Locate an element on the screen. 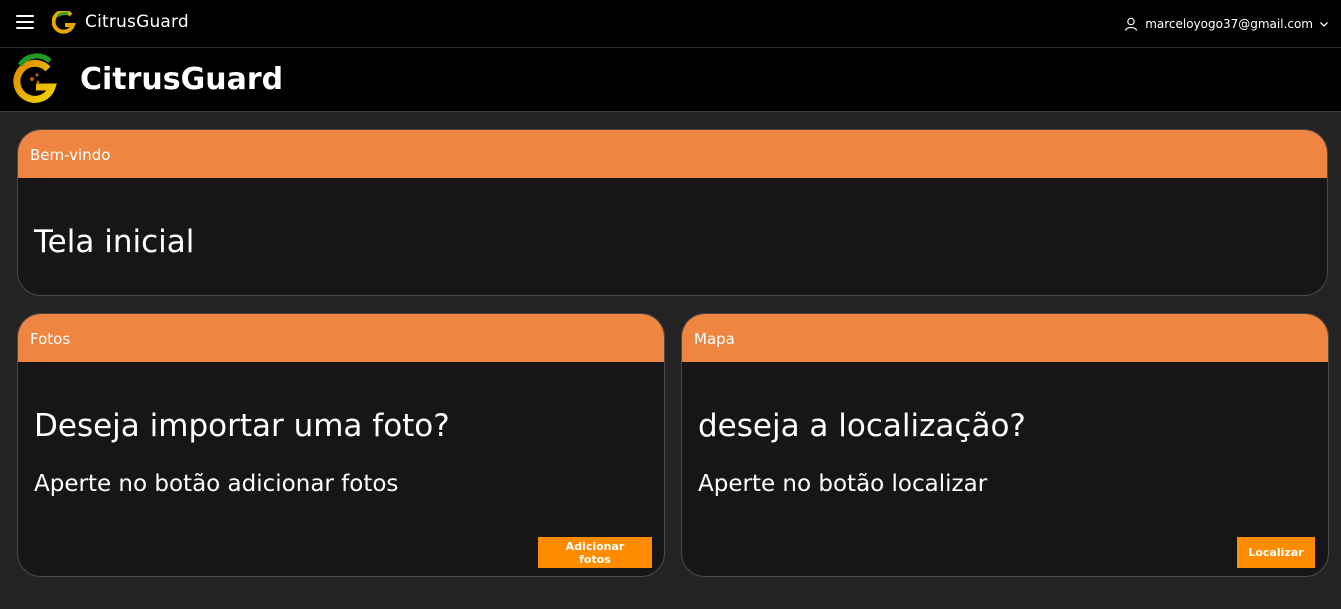 This screenshot has height=609, width=1341. citrusguard-logo-icon is located at coordinates (64, 22).